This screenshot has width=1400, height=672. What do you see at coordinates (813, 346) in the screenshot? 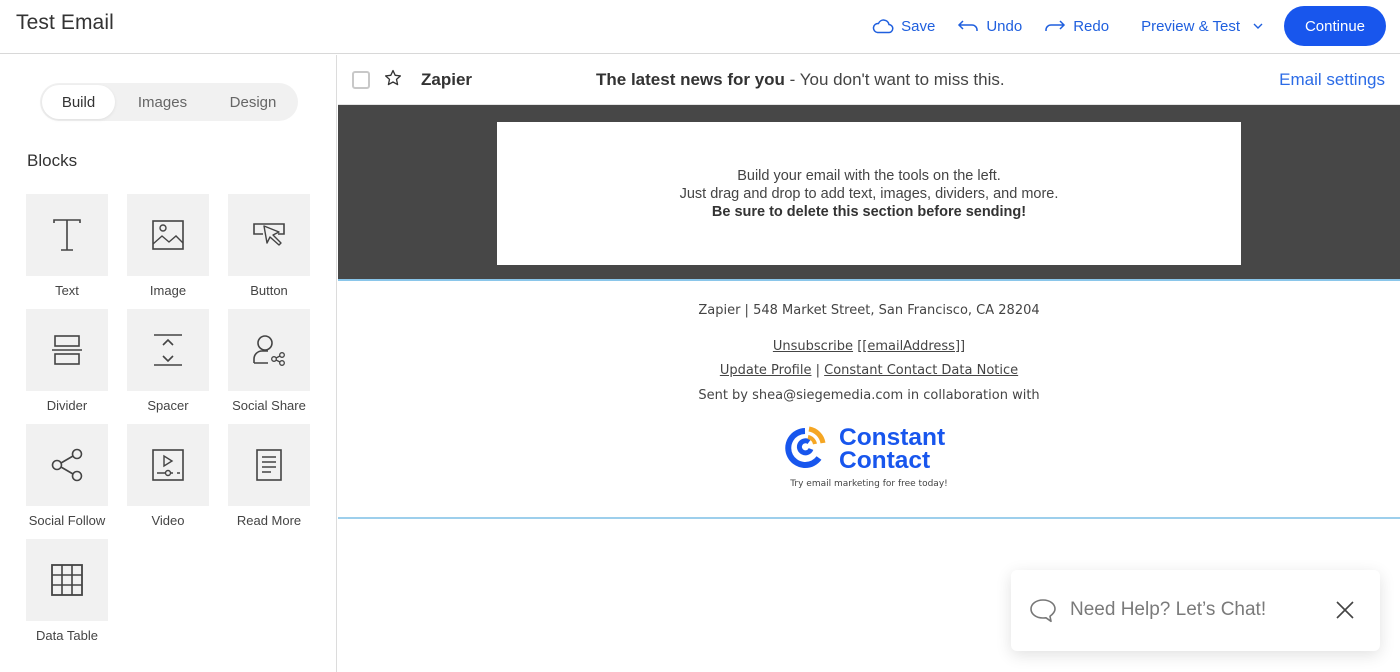
I see `unsubscribe-link: Unsubscribe` at bounding box center [813, 346].